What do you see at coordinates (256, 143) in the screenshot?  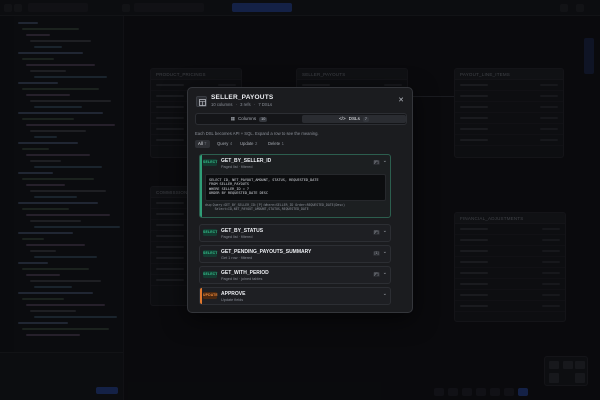 I see `filter-count: 2` at bounding box center [256, 143].